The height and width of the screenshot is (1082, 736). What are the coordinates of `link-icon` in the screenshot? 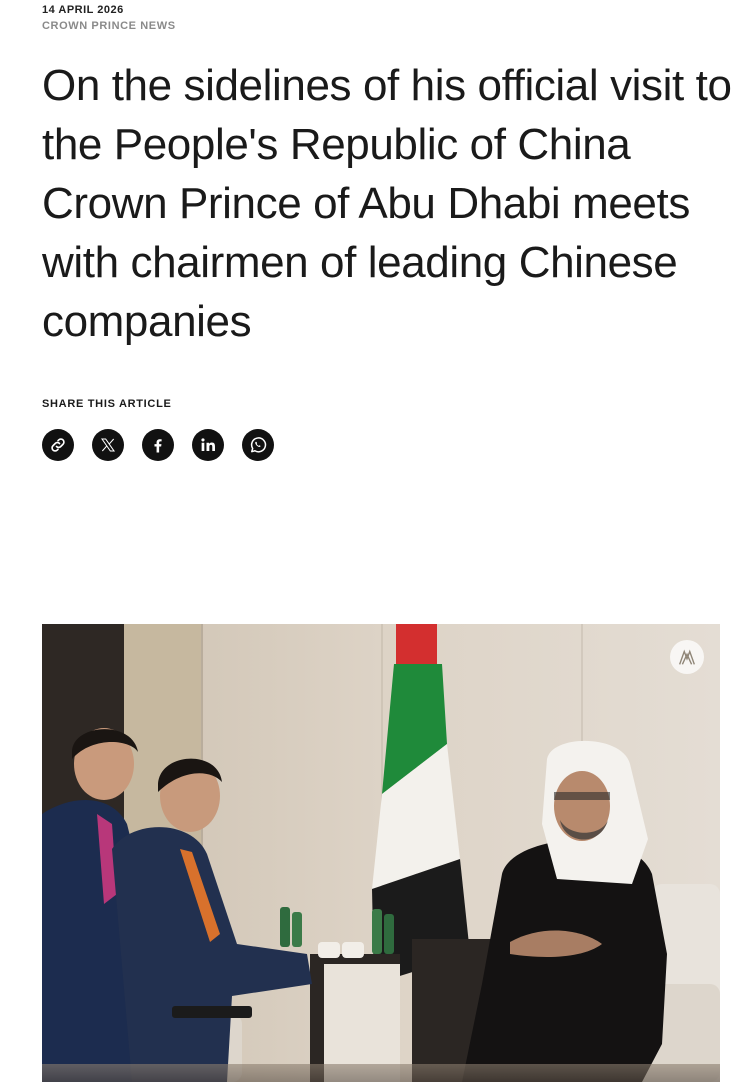 It's located at (58, 445).